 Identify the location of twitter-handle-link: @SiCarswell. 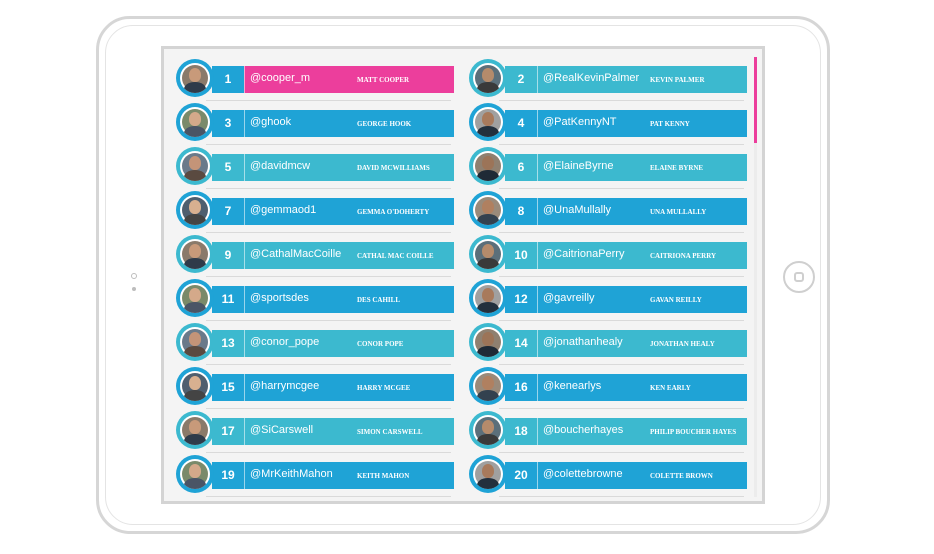
(281, 431).